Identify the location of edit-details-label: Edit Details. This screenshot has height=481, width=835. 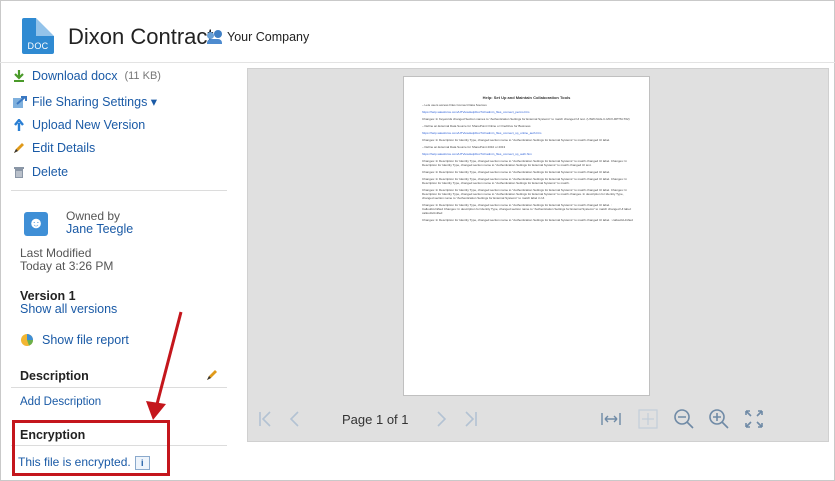
(64, 148).